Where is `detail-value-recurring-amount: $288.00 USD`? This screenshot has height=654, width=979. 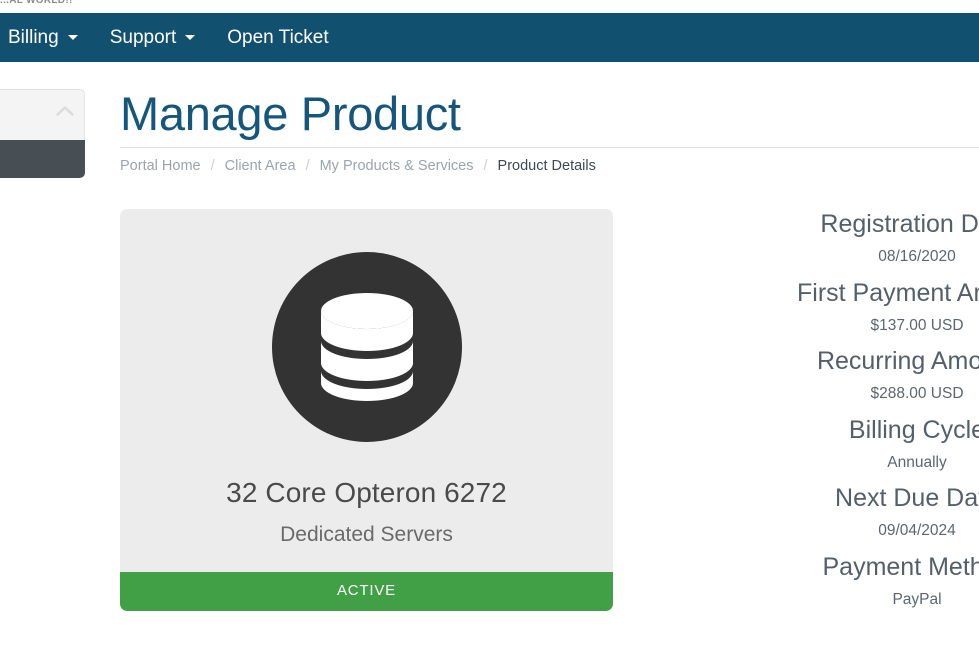
detail-value-recurring-amount: $288.00 USD is located at coordinates (917, 394).